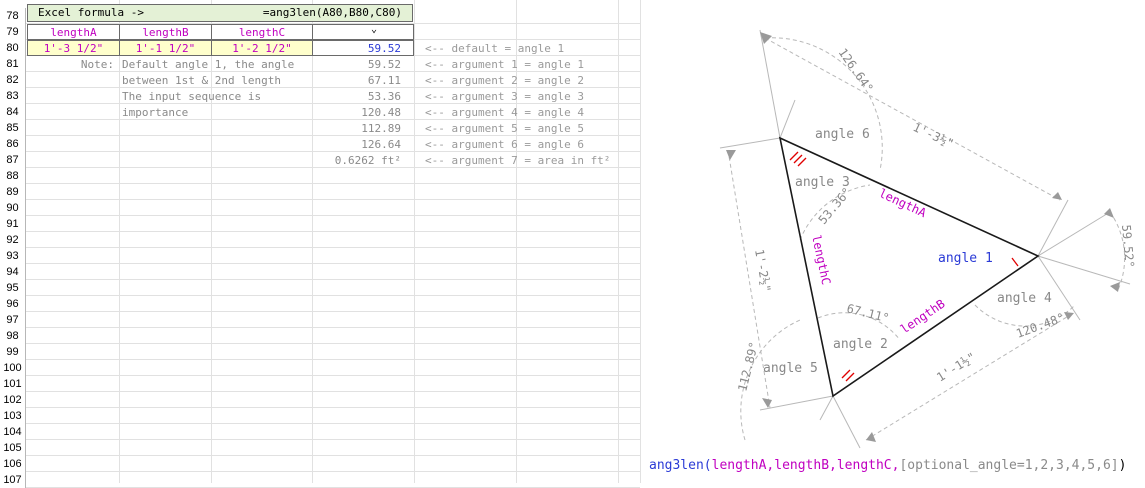 Image resolution: width=1145 pixels, height=488 pixels. Describe the element at coordinates (332, 12) in the screenshot. I see `formula-title-text: =ang3len(A80,B80,C80)` at that location.